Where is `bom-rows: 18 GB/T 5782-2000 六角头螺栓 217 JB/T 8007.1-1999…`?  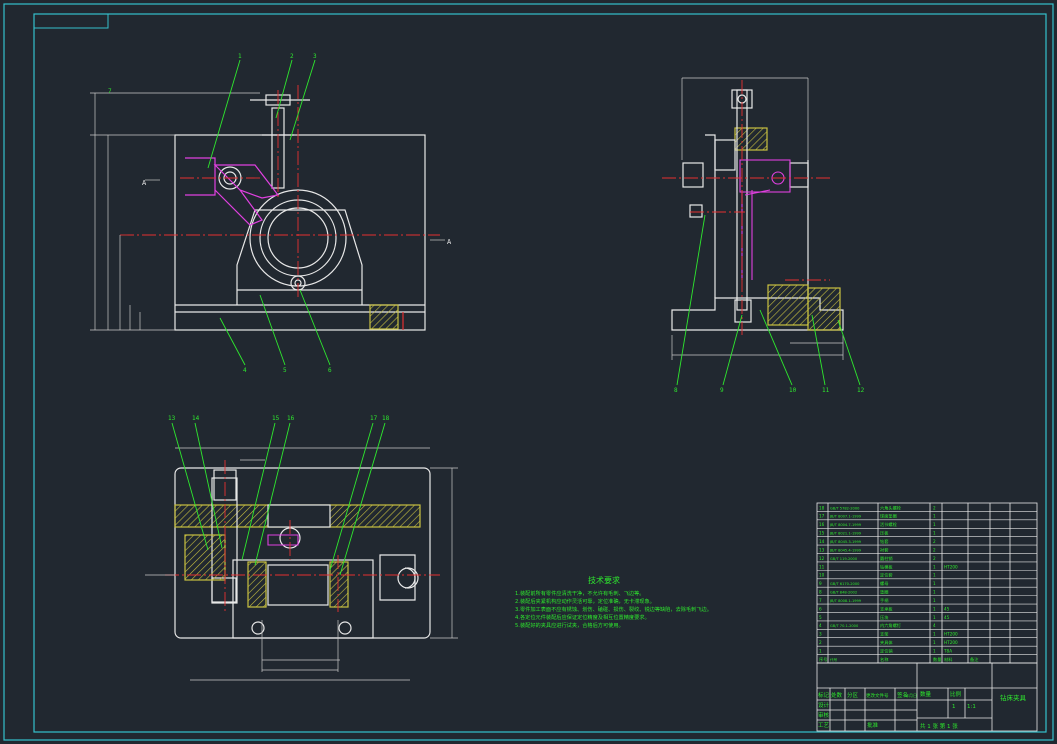
bom-rows: 18 GB/T 5782-2000 六角头螺栓 217 JB/T 8007.1-1999… is located at coordinates (927, 583).